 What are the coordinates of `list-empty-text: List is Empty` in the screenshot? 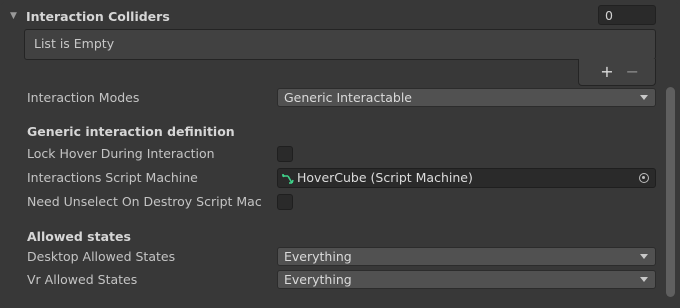 It's located at (74, 43).